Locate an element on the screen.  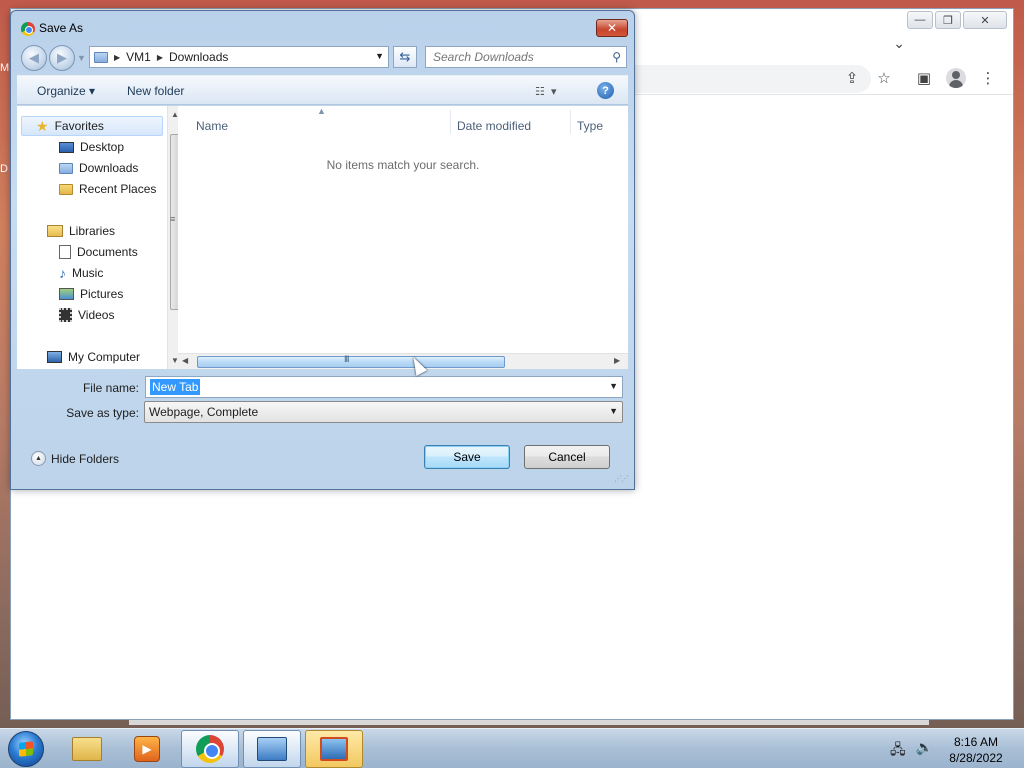
nav-item-videos: Videos is located at coordinates (86, 315).